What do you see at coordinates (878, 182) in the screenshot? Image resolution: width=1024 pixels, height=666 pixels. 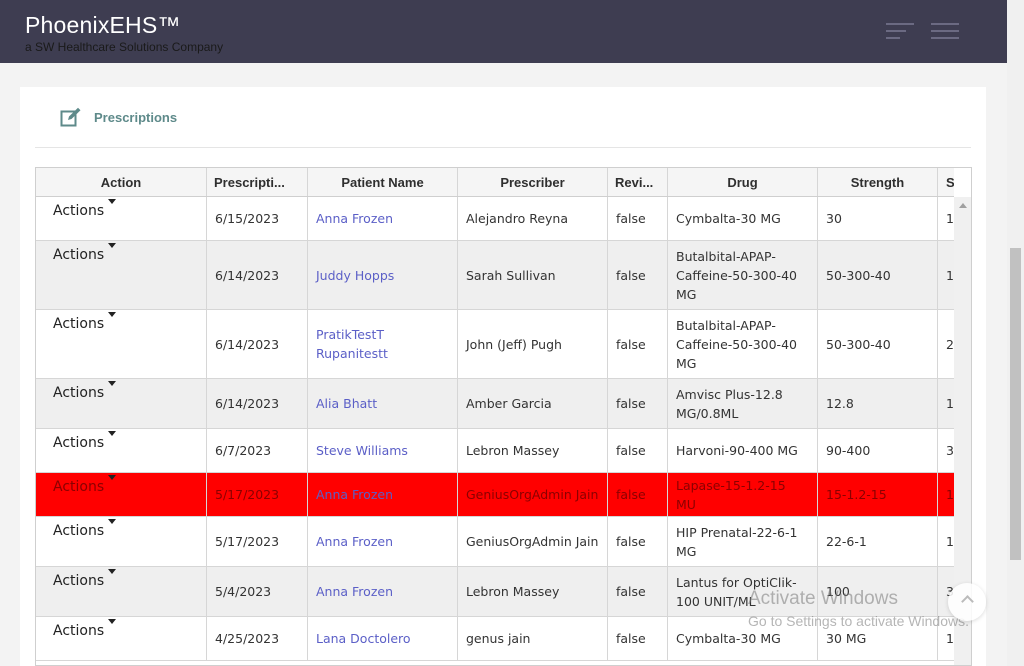 I see `column-header-strength: Strength` at bounding box center [878, 182].